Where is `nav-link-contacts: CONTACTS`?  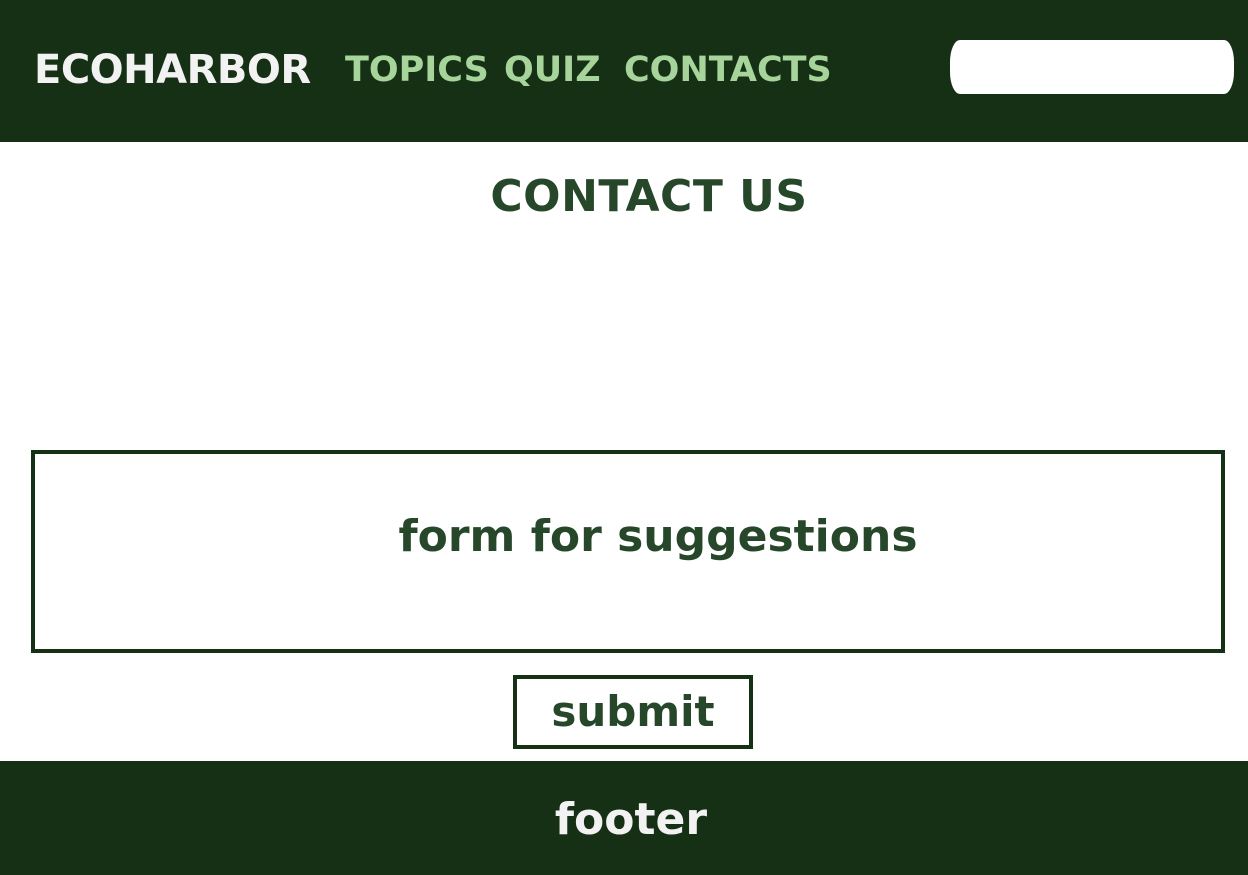
nav-link-contacts: CONTACTS is located at coordinates (728, 70).